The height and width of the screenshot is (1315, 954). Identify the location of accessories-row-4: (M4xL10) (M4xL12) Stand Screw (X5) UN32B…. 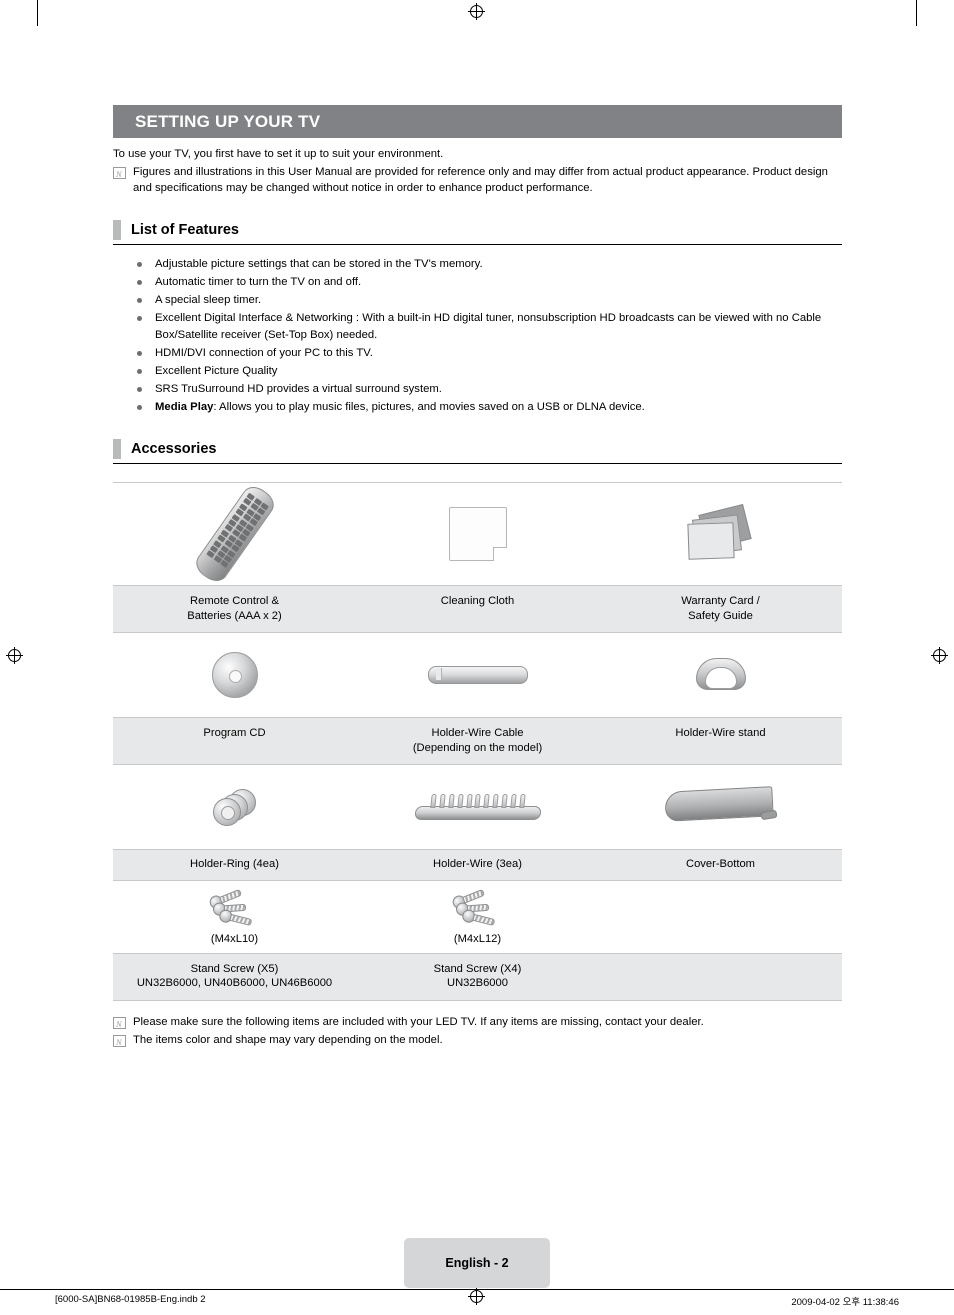
(477, 941).